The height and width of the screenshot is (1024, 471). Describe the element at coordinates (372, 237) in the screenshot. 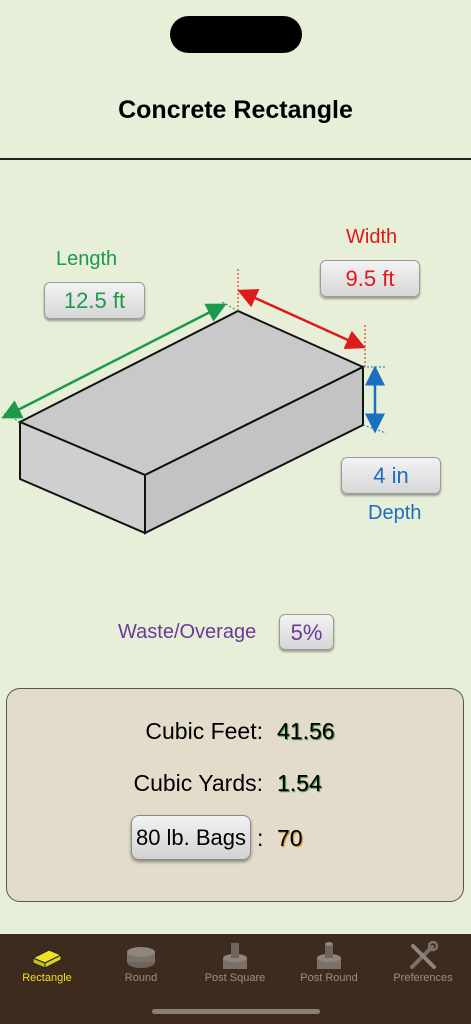

I see `width-label: Width` at that location.